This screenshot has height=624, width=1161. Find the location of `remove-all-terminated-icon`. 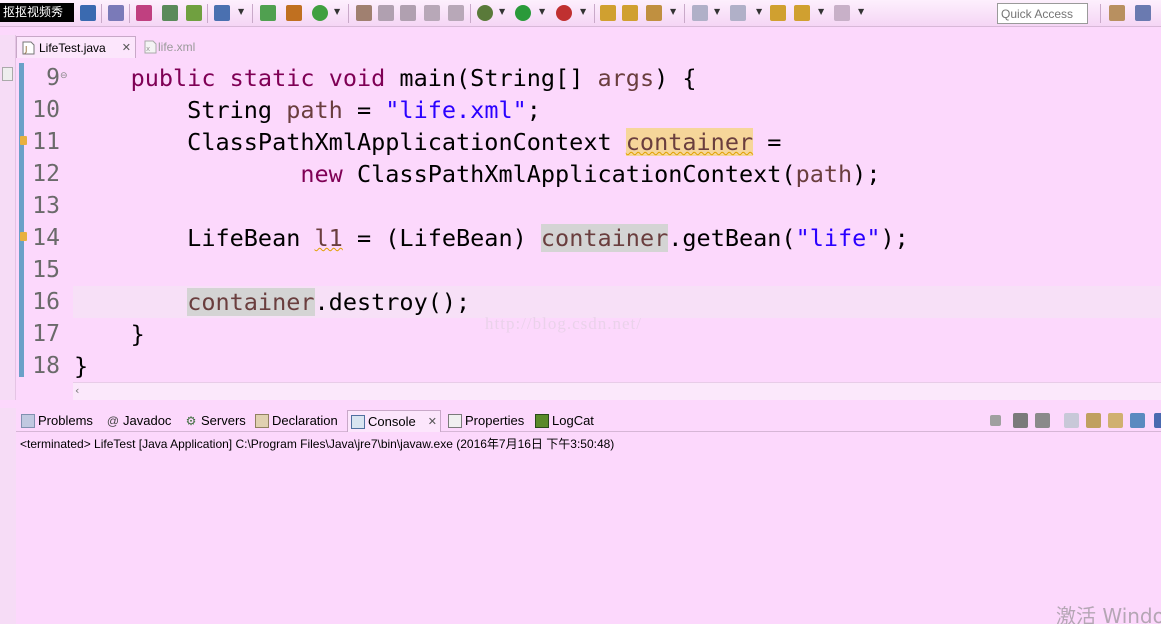

remove-all-terminated-icon is located at coordinates (1042, 420).